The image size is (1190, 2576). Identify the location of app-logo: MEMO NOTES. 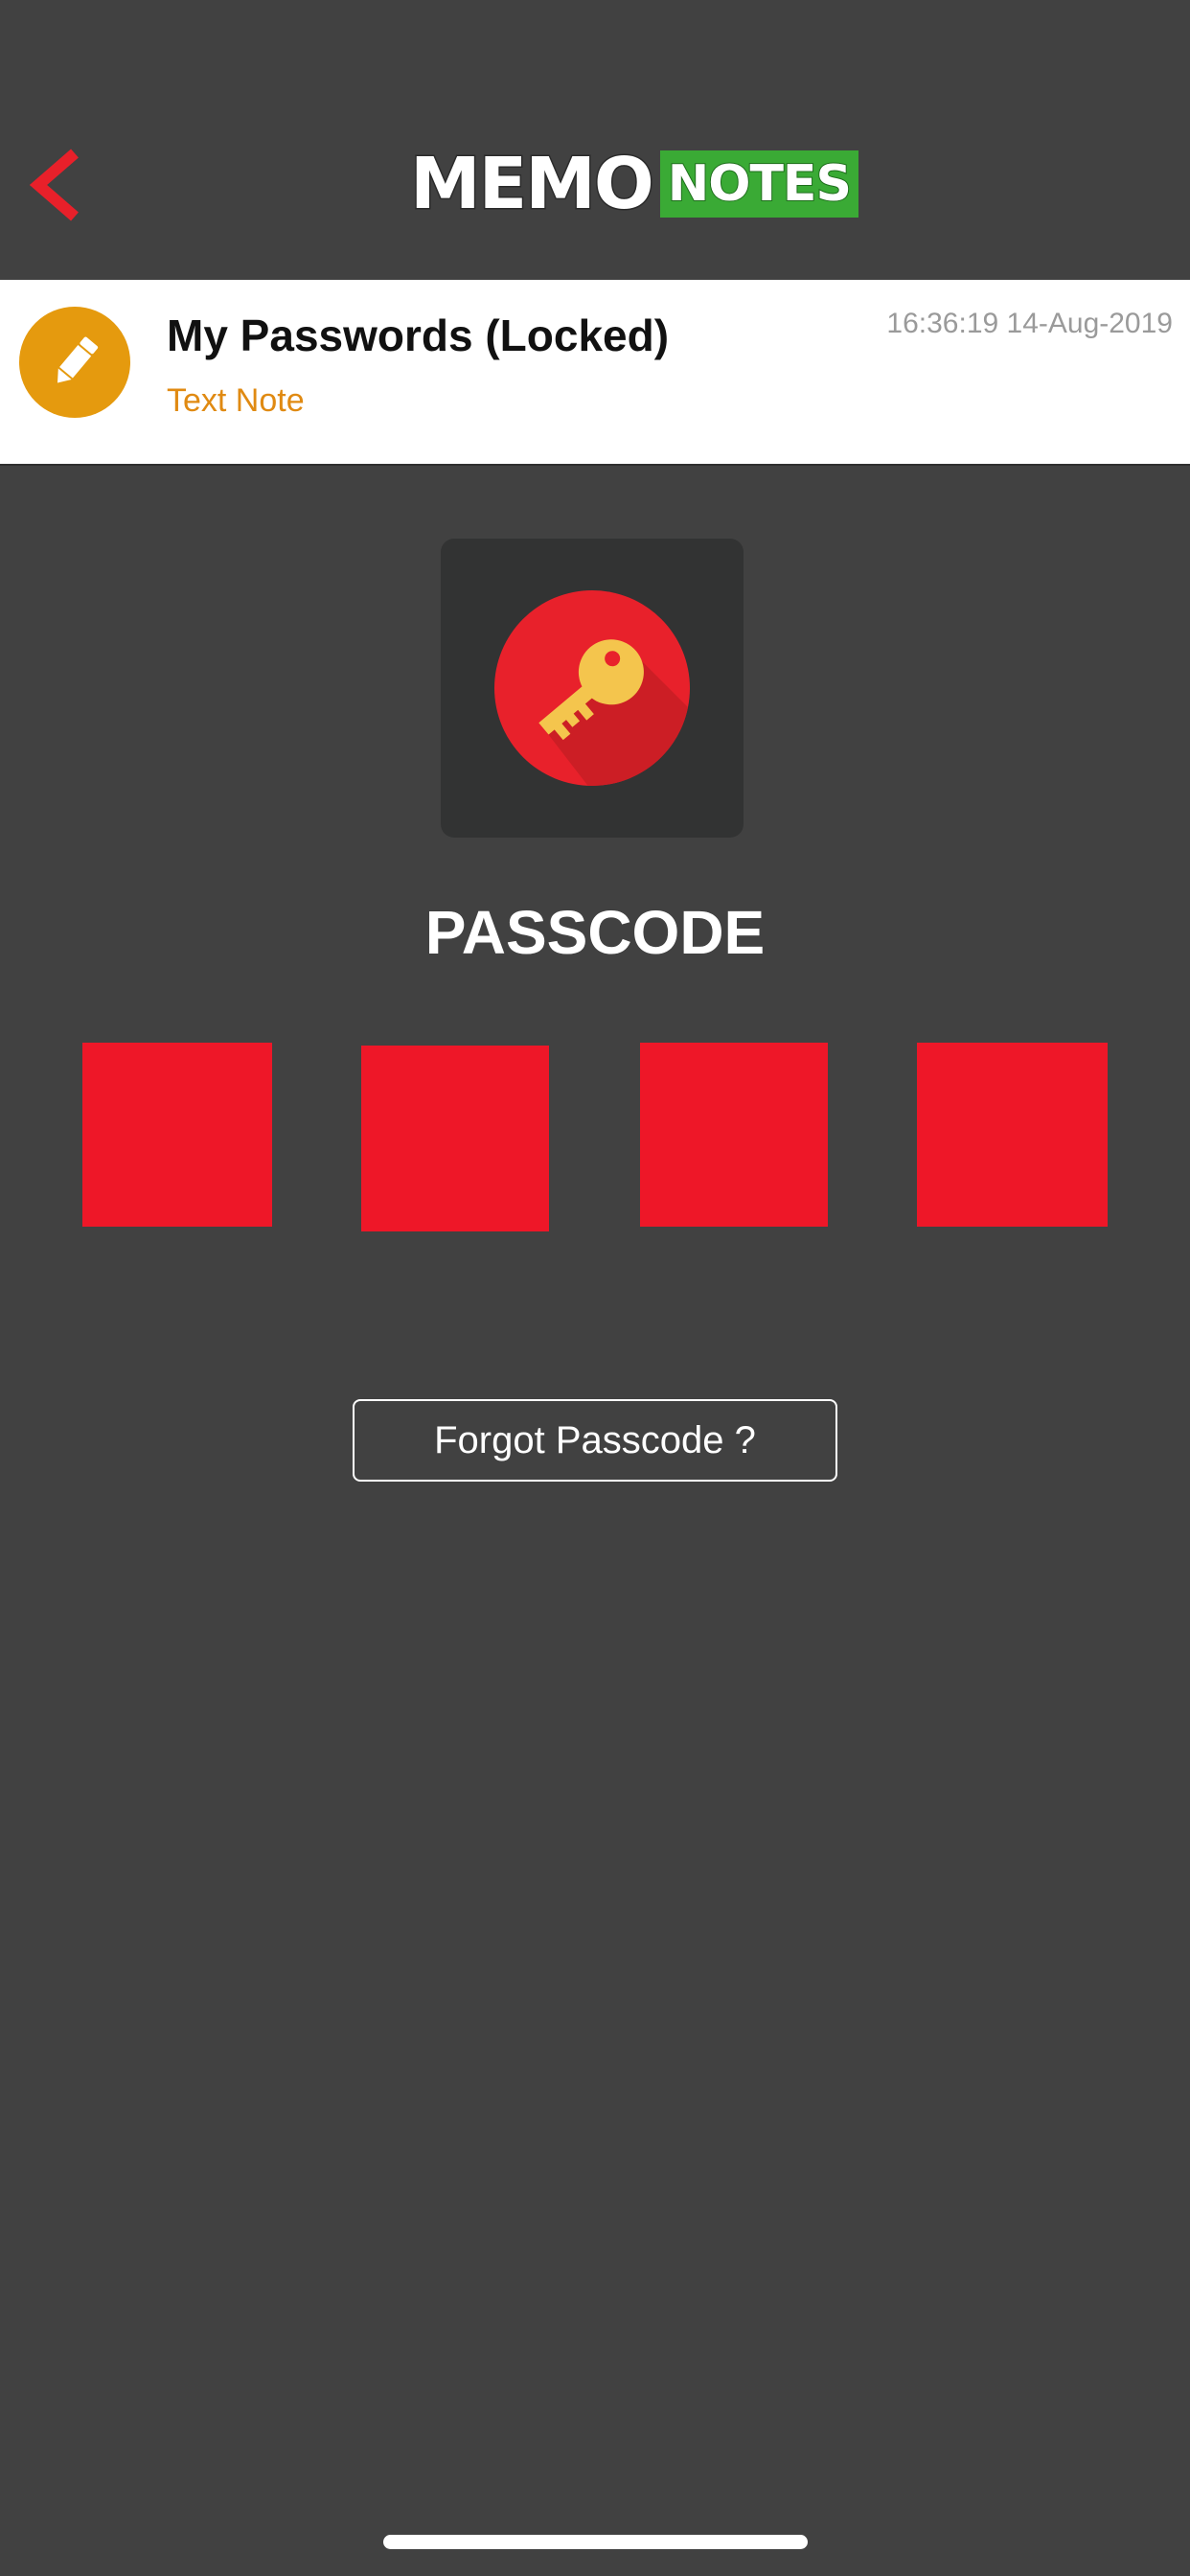
(634, 184).